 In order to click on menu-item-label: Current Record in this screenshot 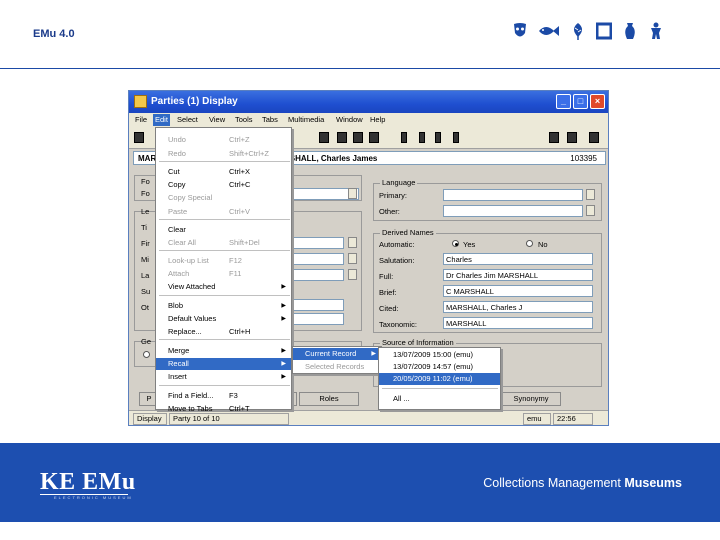, I will do `click(331, 353)`.